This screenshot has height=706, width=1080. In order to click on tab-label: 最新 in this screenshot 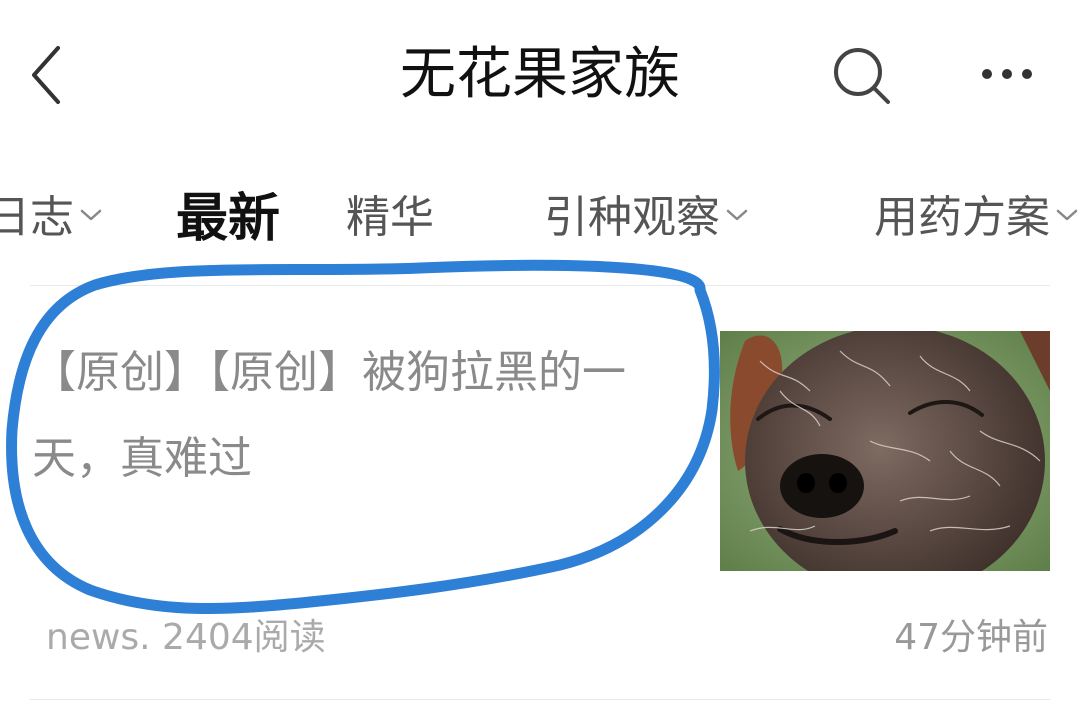, I will do `click(228, 218)`.